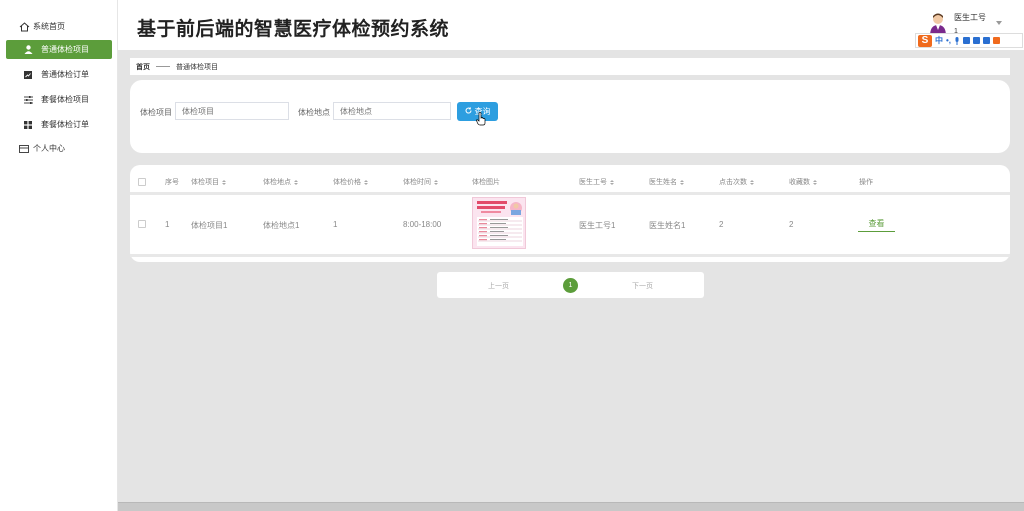 This screenshot has width=1024, height=511. What do you see at coordinates (24, 26) in the screenshot?
I see `home-icon` at bounding box center [24, 26].